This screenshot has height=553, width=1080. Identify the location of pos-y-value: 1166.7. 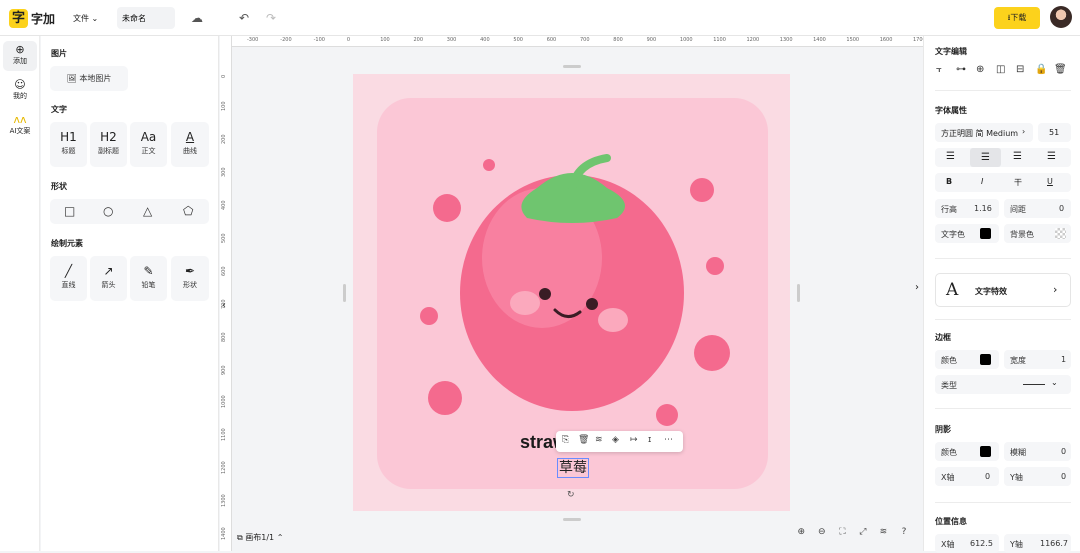
(1054, 543).